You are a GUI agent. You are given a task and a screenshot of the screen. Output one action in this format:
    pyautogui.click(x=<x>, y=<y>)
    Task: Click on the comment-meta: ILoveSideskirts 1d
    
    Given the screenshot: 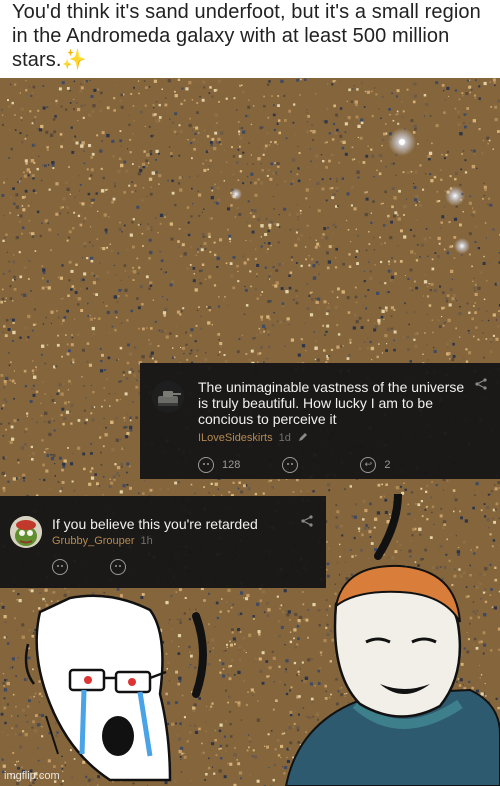 What is the action you would take?
    pyautogui.click(x=253, y=438)
    